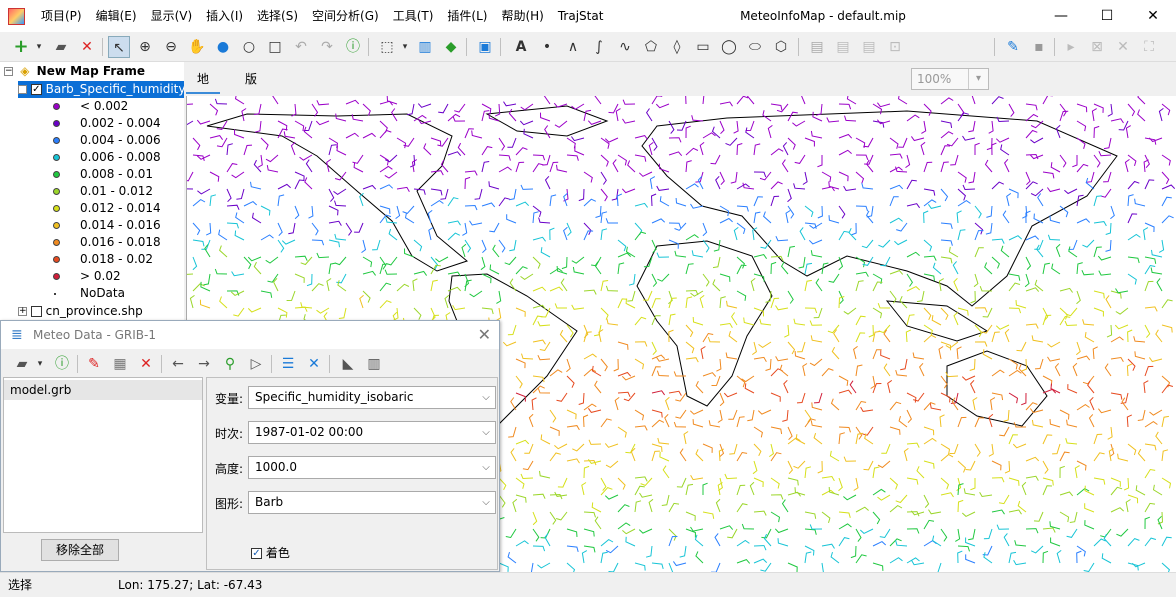 This screenshot has height=597, width=1176. What do you see at coordinates (372, 502) in the screenshot?
I see `graph-type-select: Barb ⌵` at bounding box center [372, 502].